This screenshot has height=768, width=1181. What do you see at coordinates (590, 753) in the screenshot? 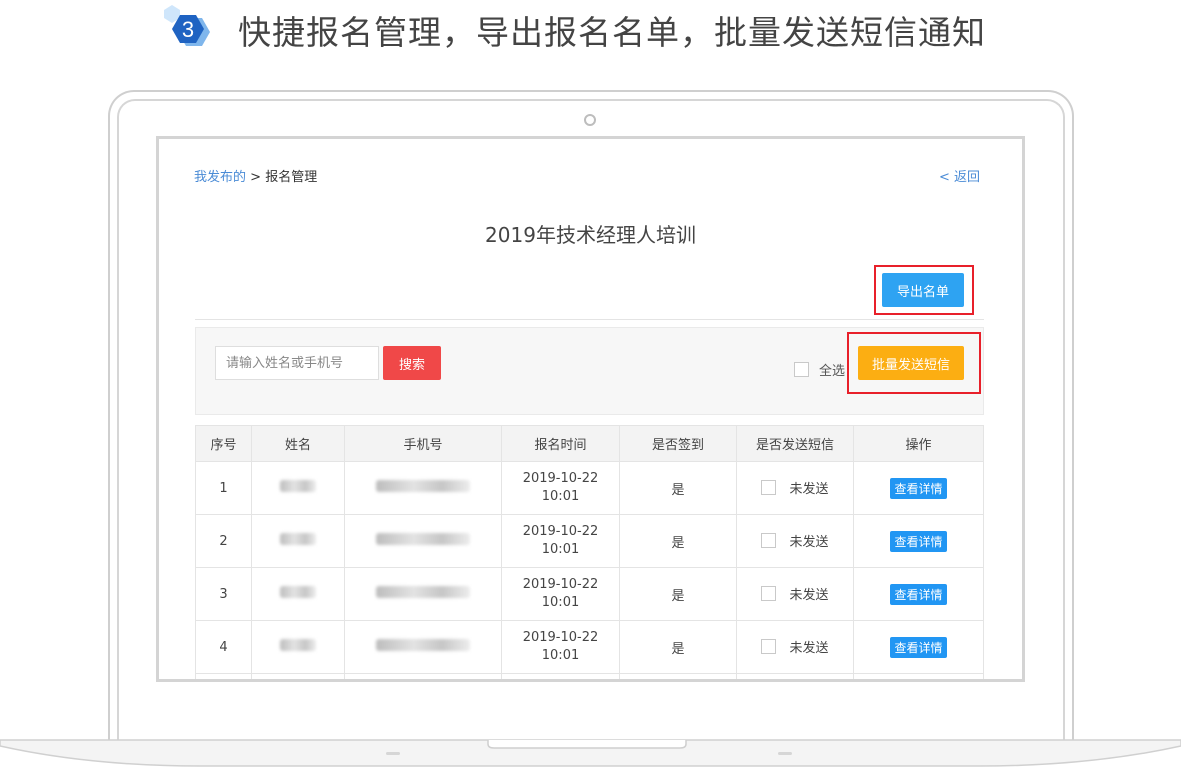
I see `laptop-base` at bounding box center [590, 753].